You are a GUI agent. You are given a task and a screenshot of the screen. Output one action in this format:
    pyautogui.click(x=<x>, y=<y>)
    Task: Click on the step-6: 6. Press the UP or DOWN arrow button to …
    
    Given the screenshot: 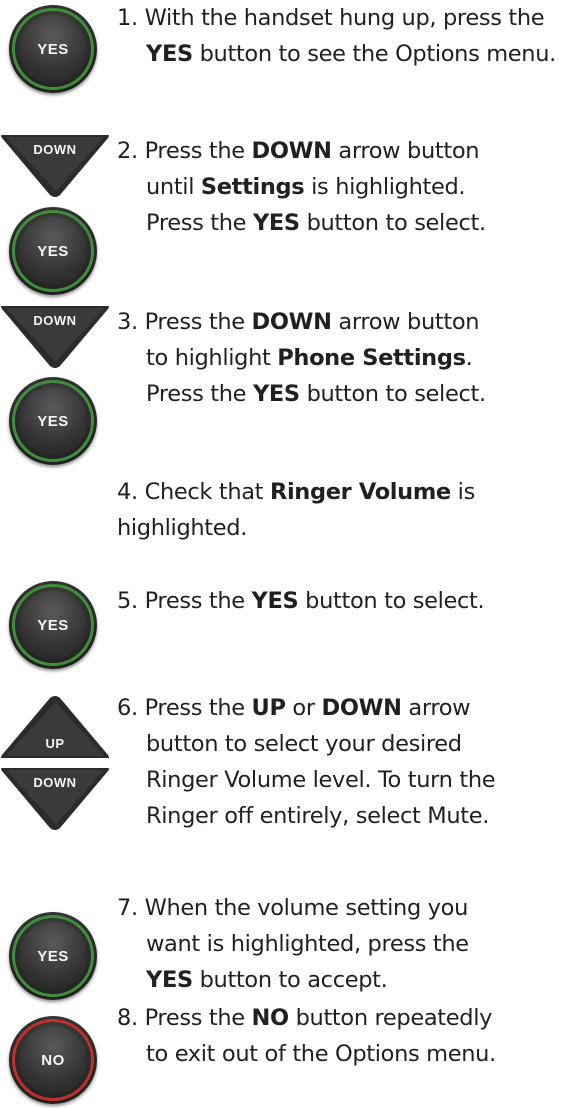 What is the action you would take?
    pyautogui.click(x=306, y=762)
    